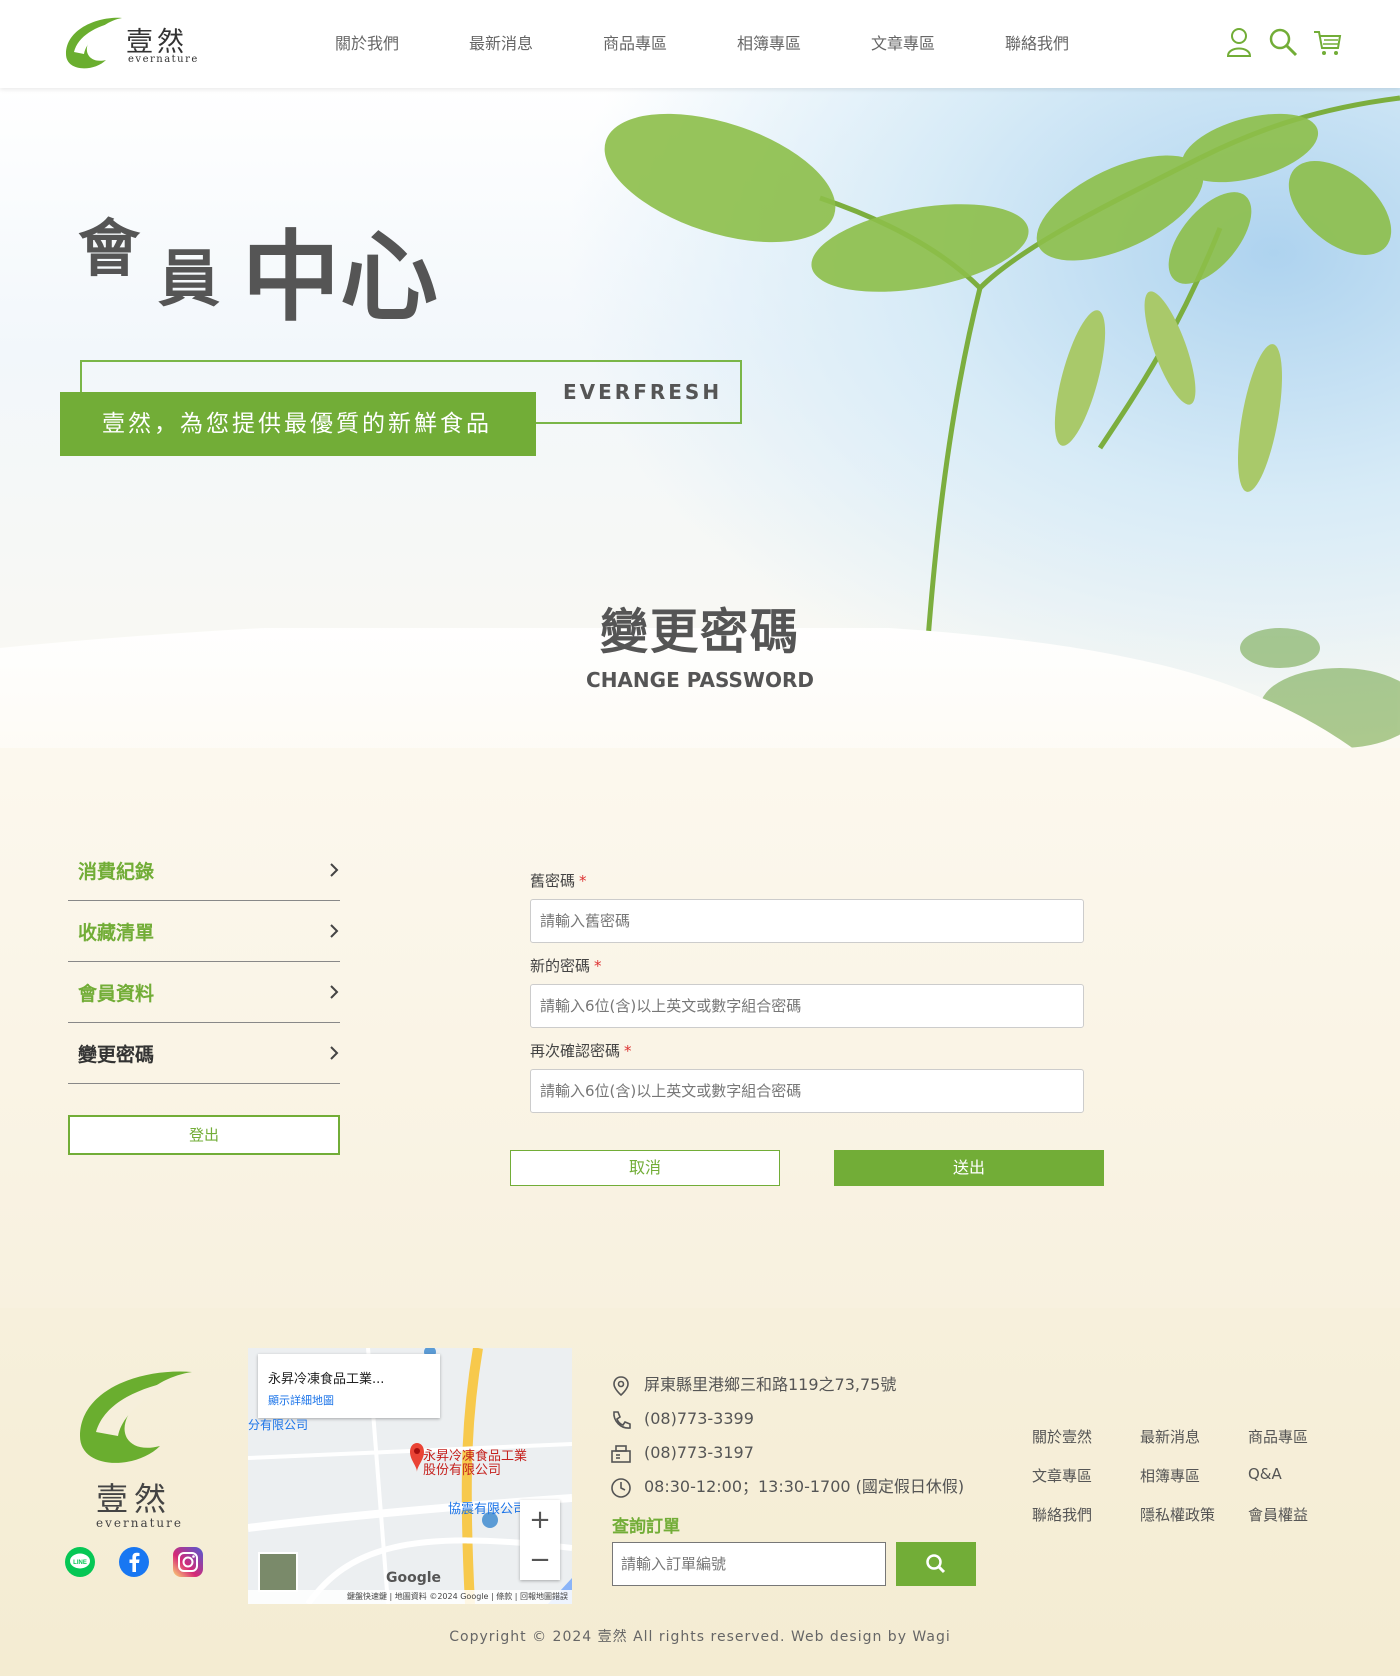  I want to click on footer-link-album: 相簿專區, so click(1194, 1475).